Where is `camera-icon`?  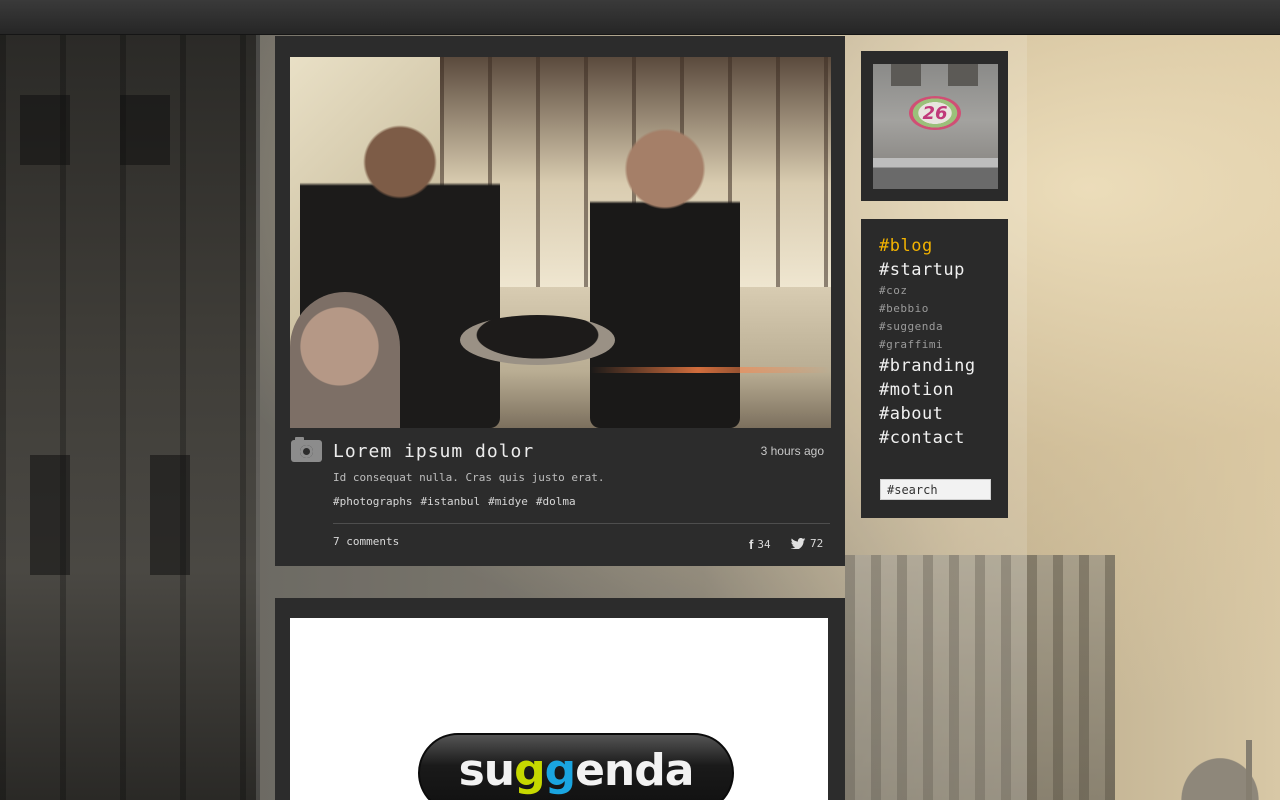
camera-icon is located at coordinates (306, 449).